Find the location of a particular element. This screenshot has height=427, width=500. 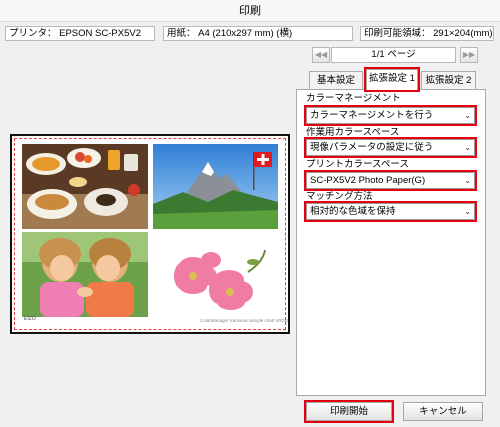

matching-method-label: マッチング方法 is located at coordinates (340, 196).